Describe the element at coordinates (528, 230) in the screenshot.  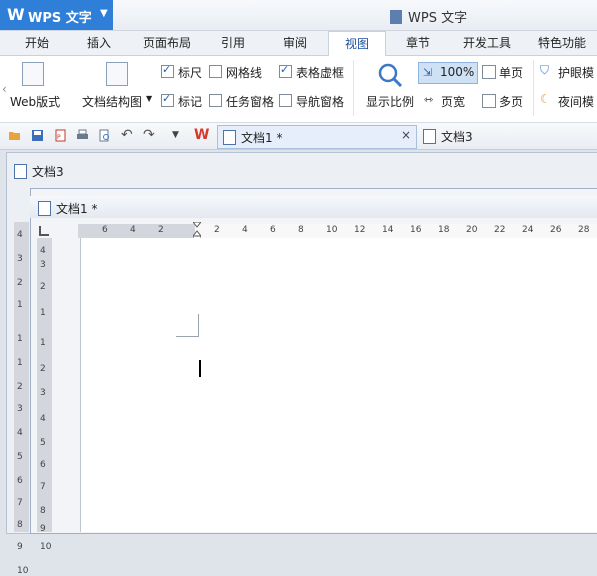
I see `ruler-tick-label: 24` at that location.